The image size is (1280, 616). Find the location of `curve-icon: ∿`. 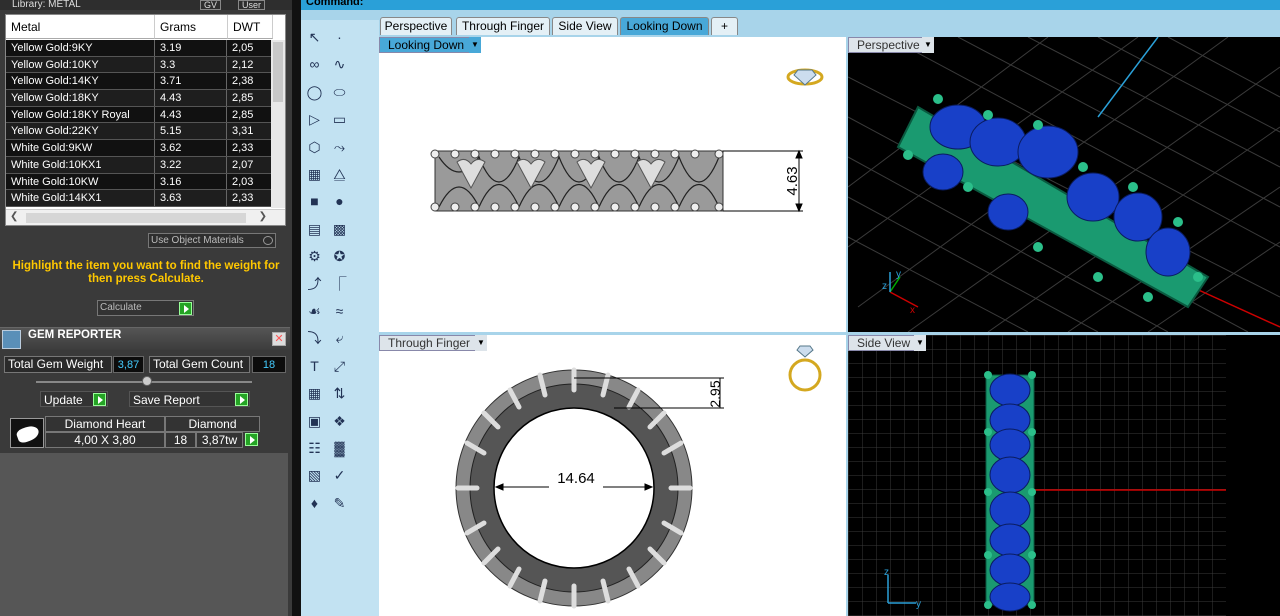

curve-icon: ∿ is located at coordinates (339, 64).